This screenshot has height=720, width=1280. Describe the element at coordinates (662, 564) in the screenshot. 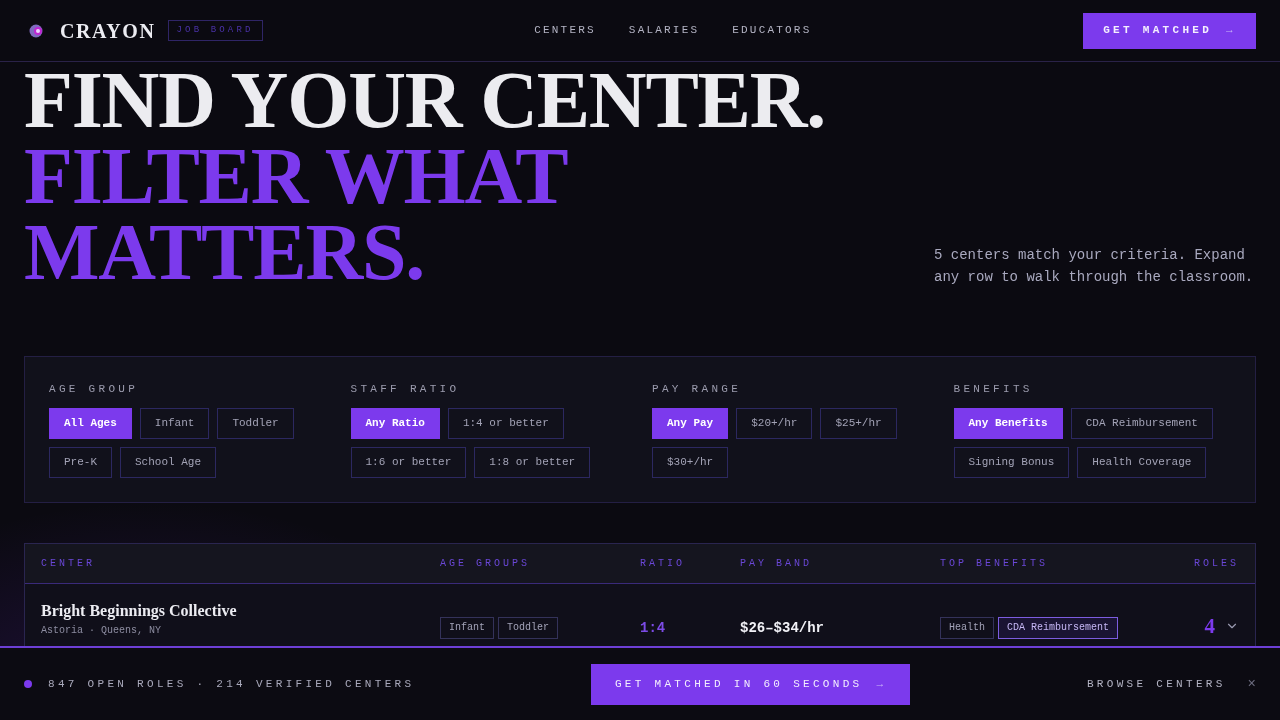

I see `column-header: RATIO` at that location.